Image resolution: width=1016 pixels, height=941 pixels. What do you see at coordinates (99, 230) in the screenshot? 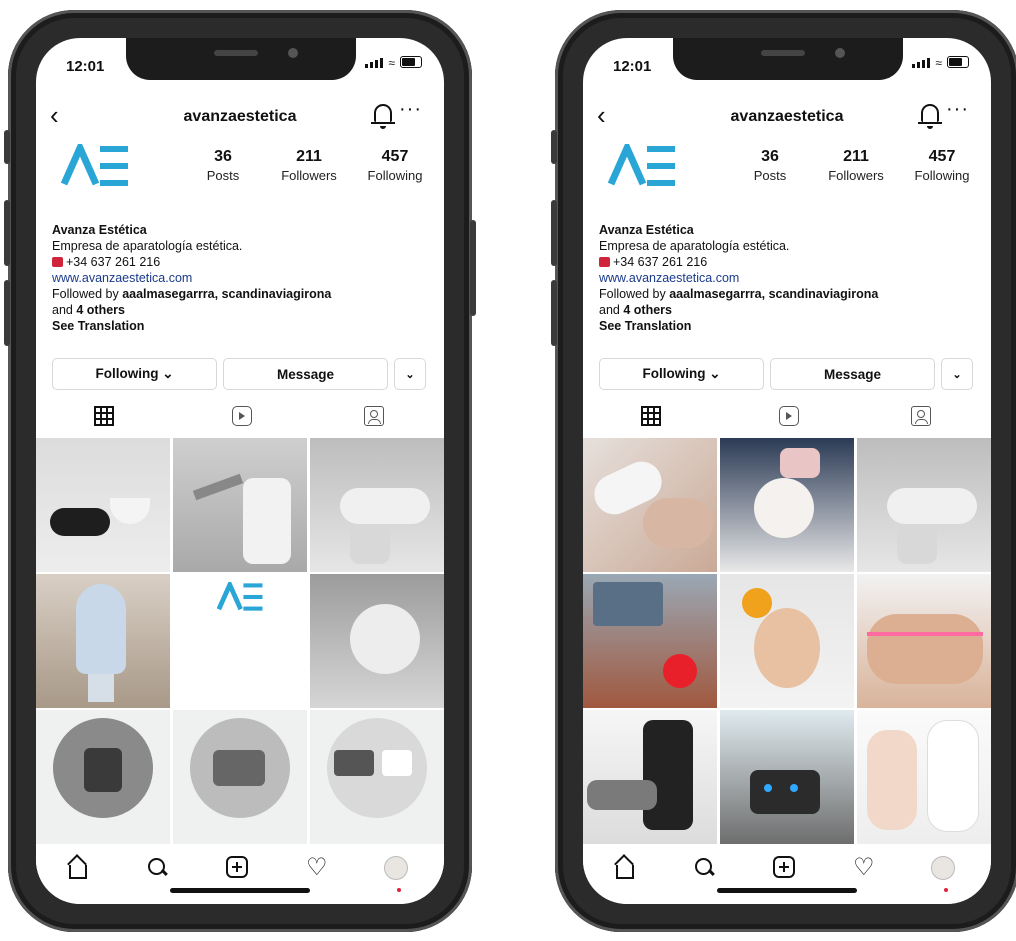
I see `profile-name: Avanza Estética` at bounding box center [99, 230].